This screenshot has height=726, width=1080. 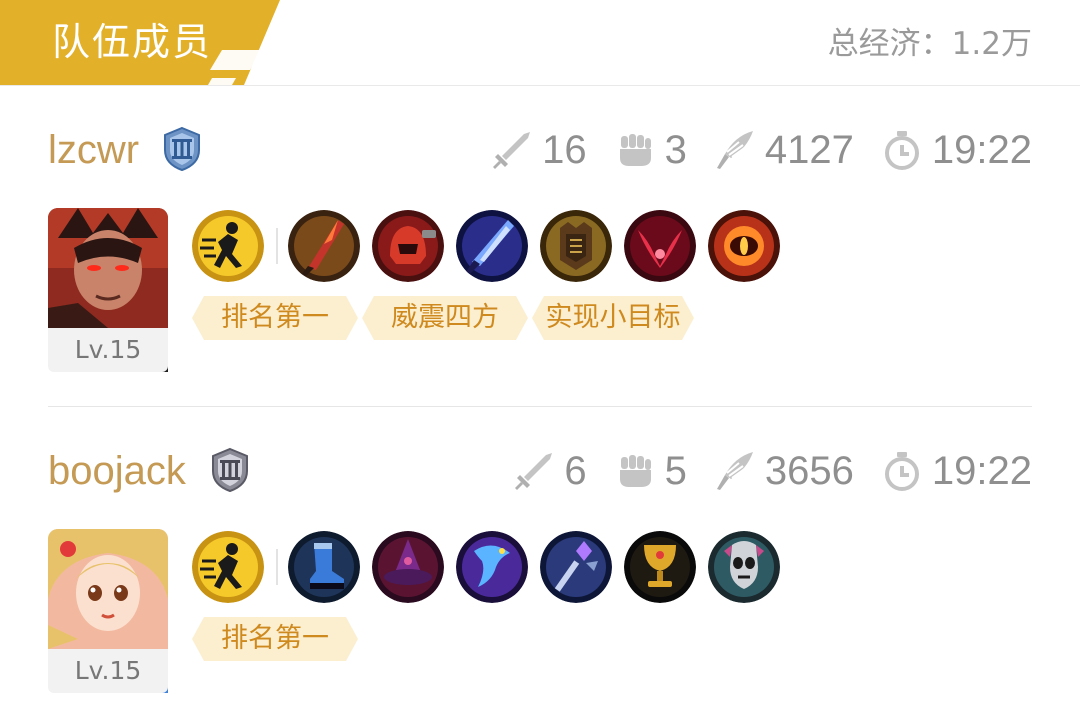 I want to click on blood-blade-icon, so click(x=324, y=246).